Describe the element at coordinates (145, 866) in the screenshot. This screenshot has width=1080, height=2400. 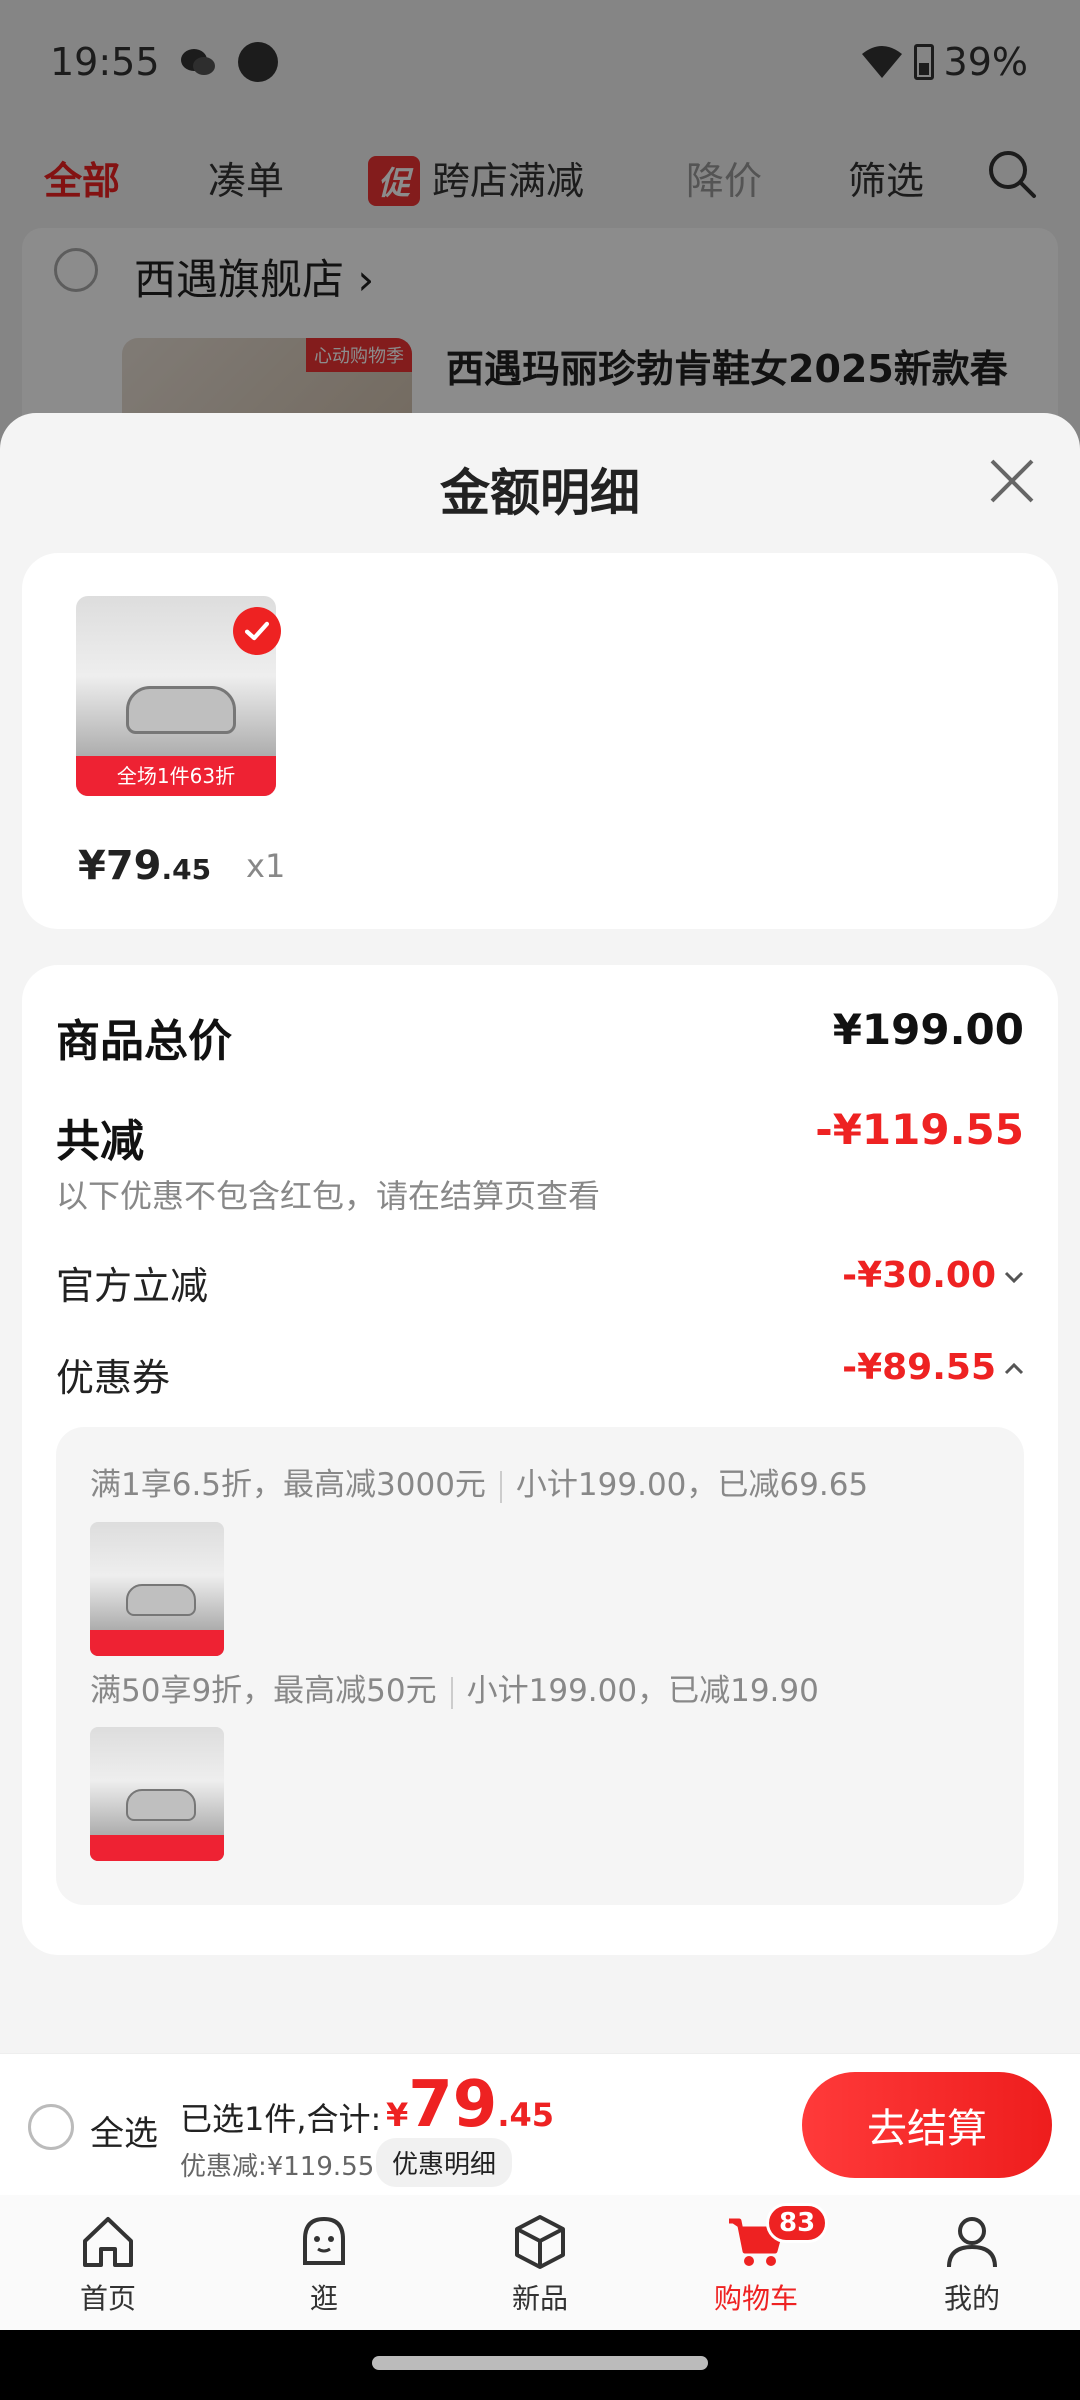
I see `item-price: ¥79.45` at that location.